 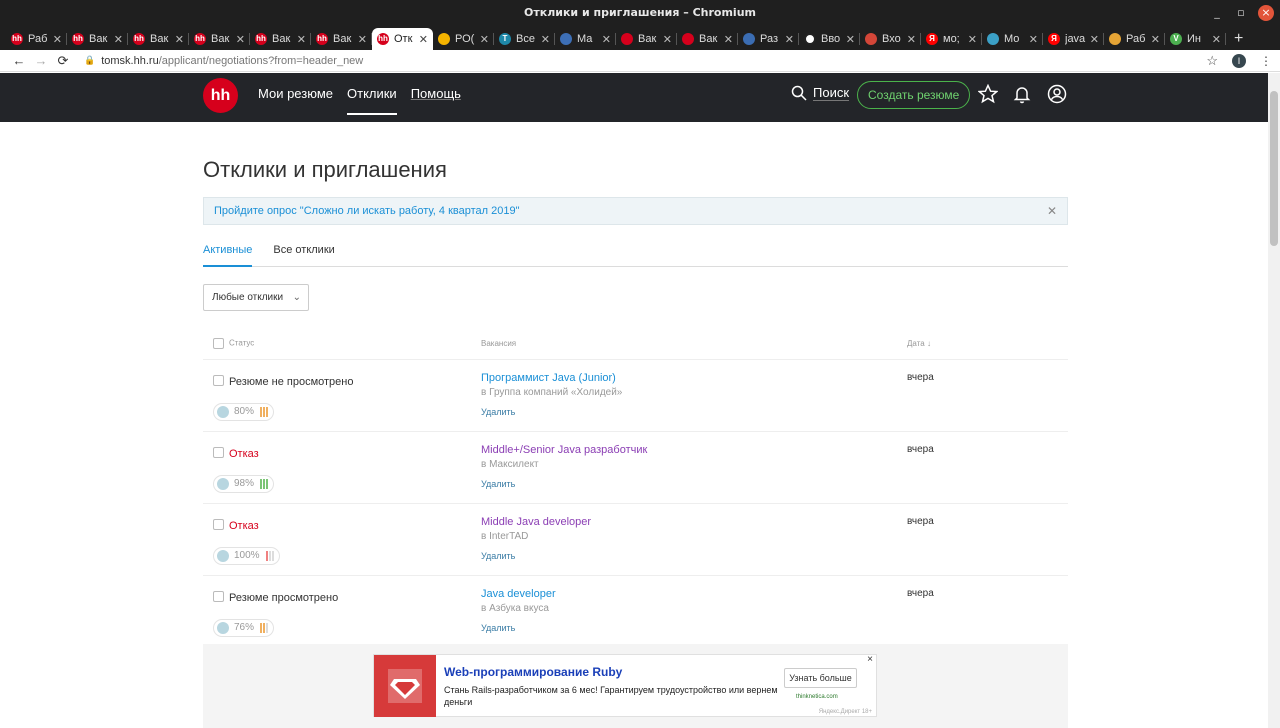 I want to click on ad-domain: thinknetica.com, so click(x=817, y=697).